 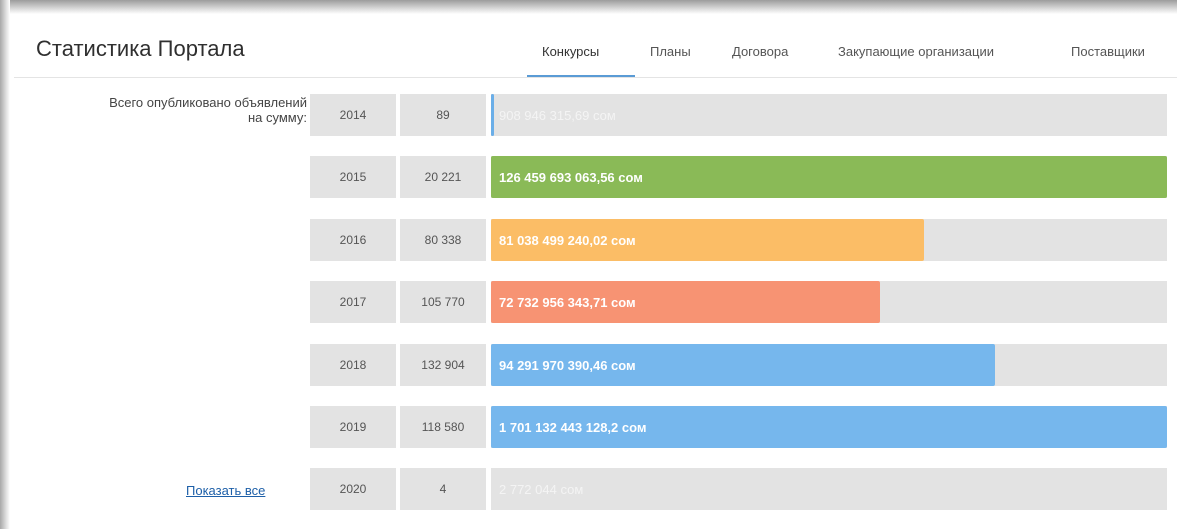 I want to click on stats-row-2014: 2014 89 908 946 315,69 сом, so click(x=738, y=115).